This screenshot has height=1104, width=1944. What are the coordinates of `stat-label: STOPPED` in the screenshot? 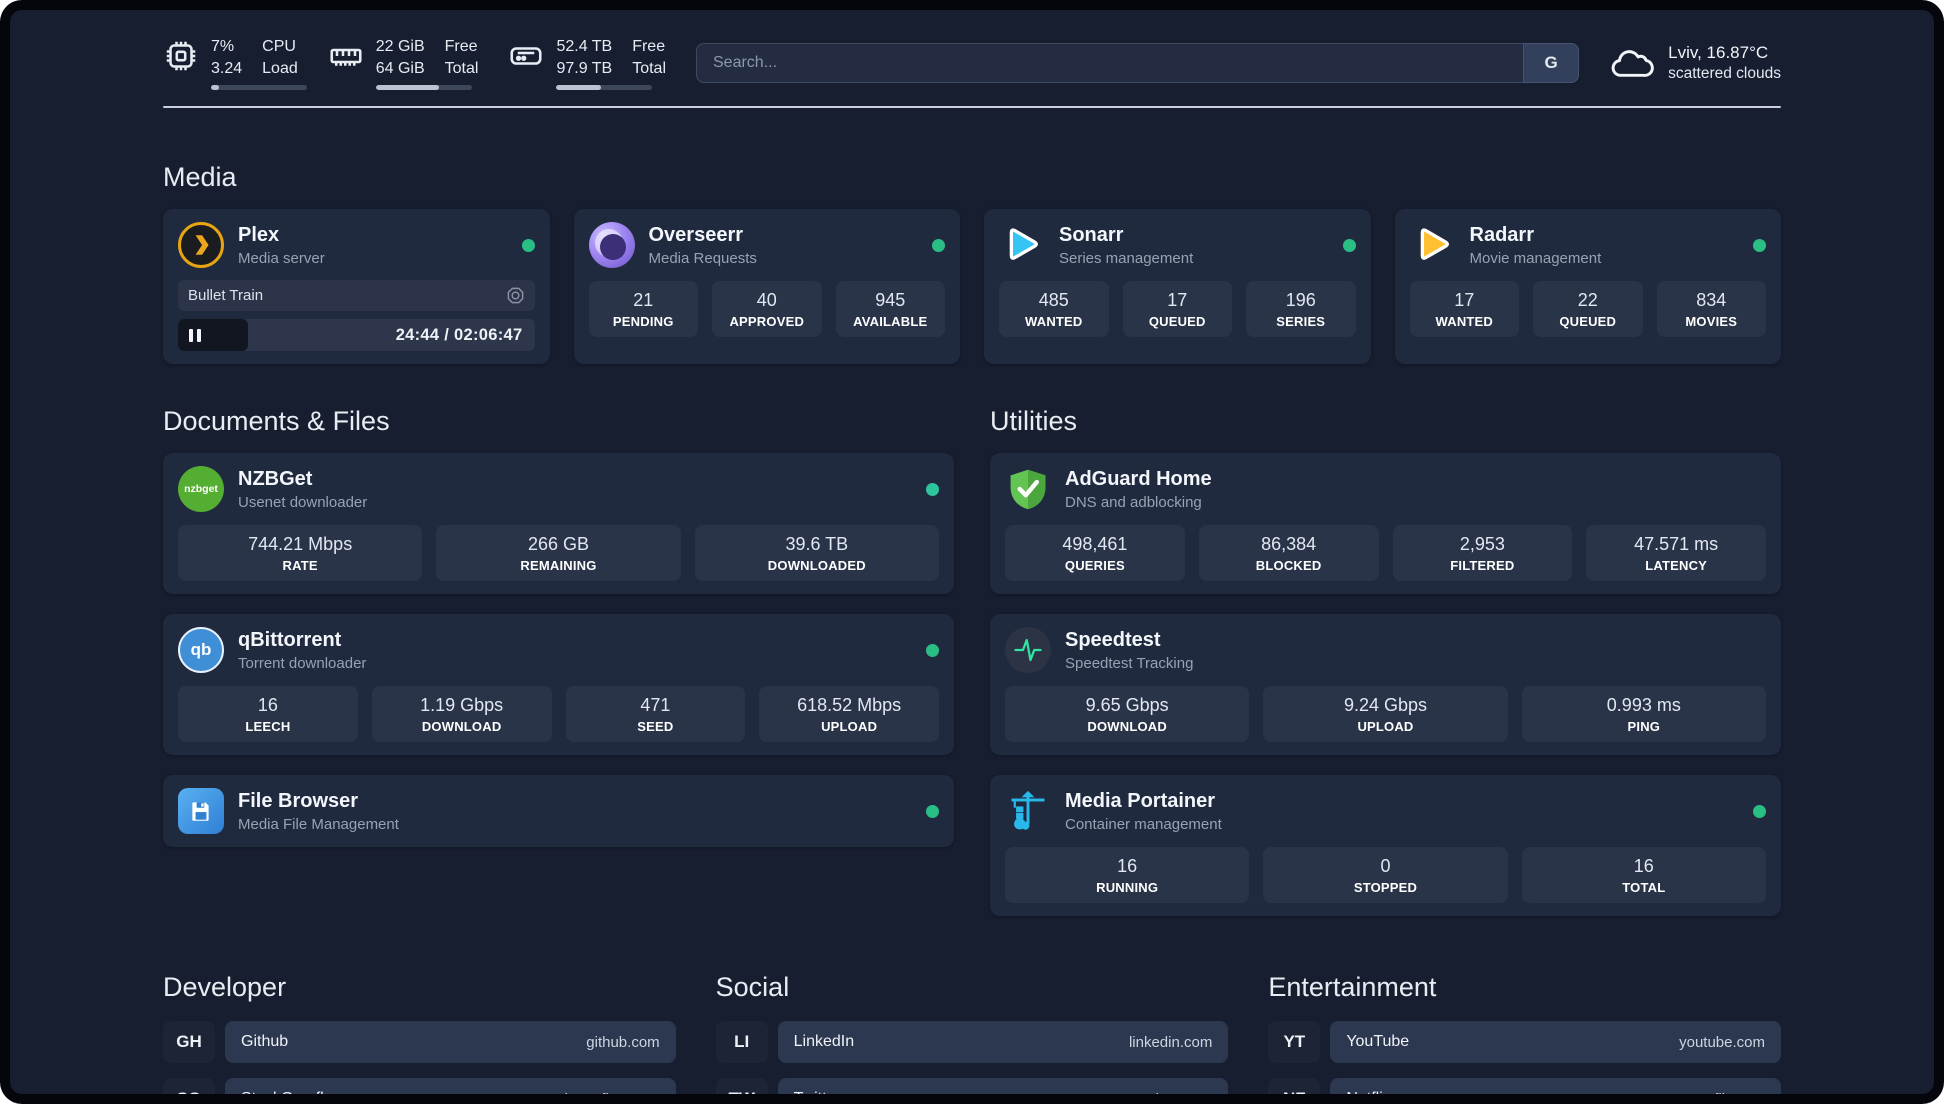 It's located at (1385, 887).